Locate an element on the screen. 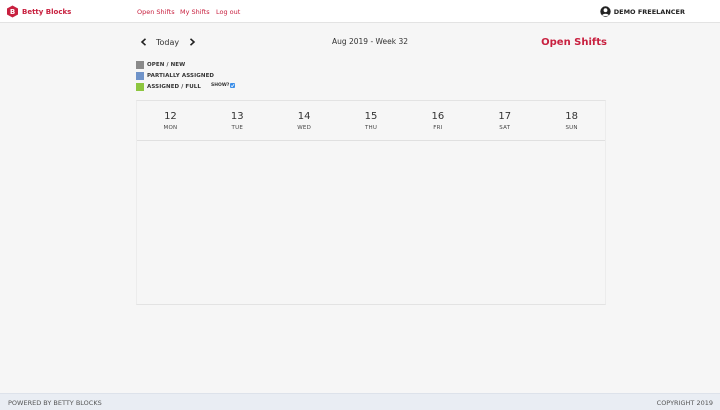 Image resolution: width=720 pixels, height=410 pixels. day-number: 14 is located at coordinates (304, 116).